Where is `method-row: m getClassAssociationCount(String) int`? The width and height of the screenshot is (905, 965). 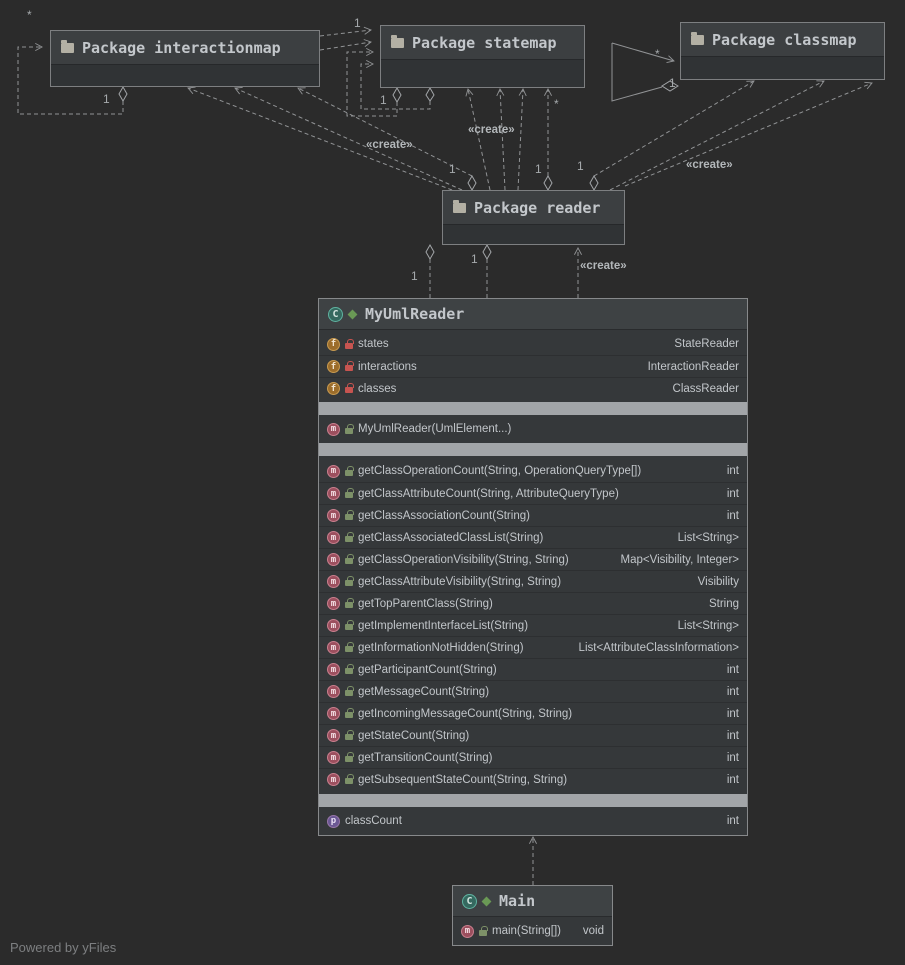
method-row: m getClassAssociationCount(String) int is located at coordinates (533, 515).